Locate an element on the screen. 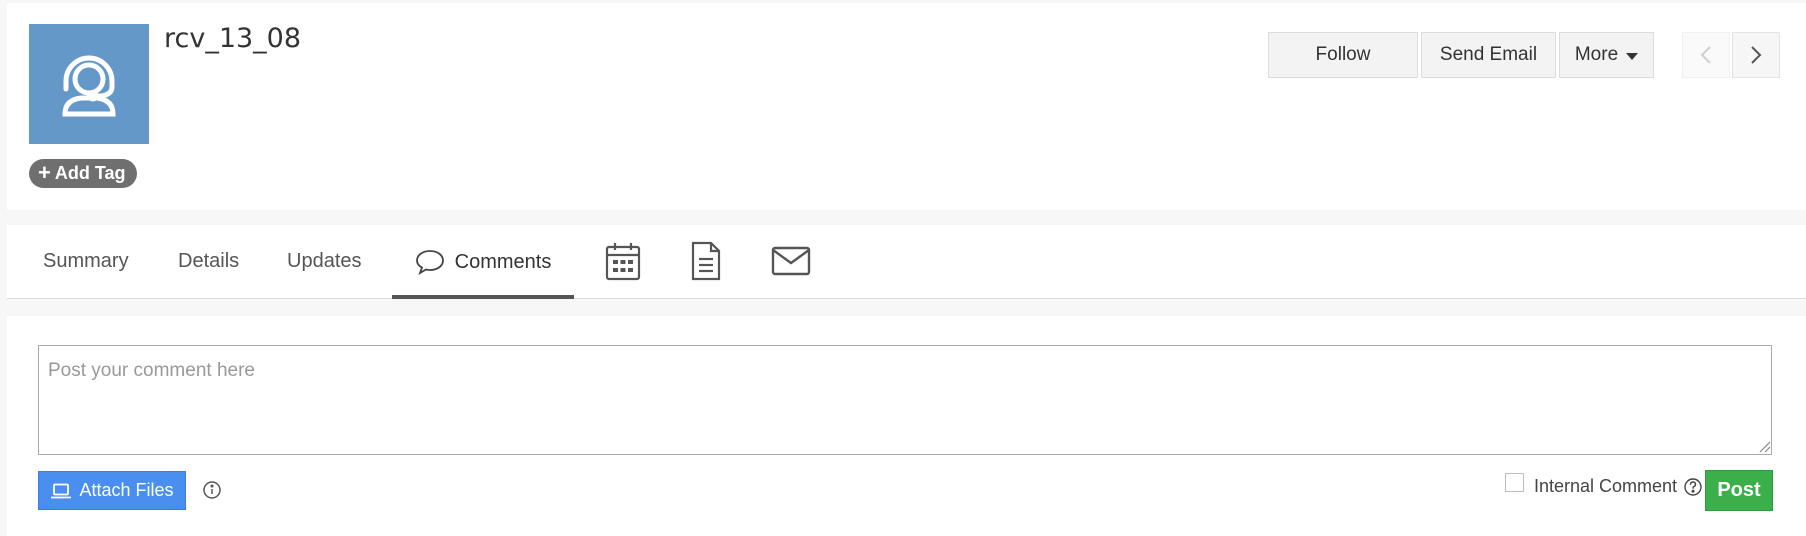 This screenshot has width=1806, height=536. attach-files-button: Attach Files is located at coordinates (112, 490).